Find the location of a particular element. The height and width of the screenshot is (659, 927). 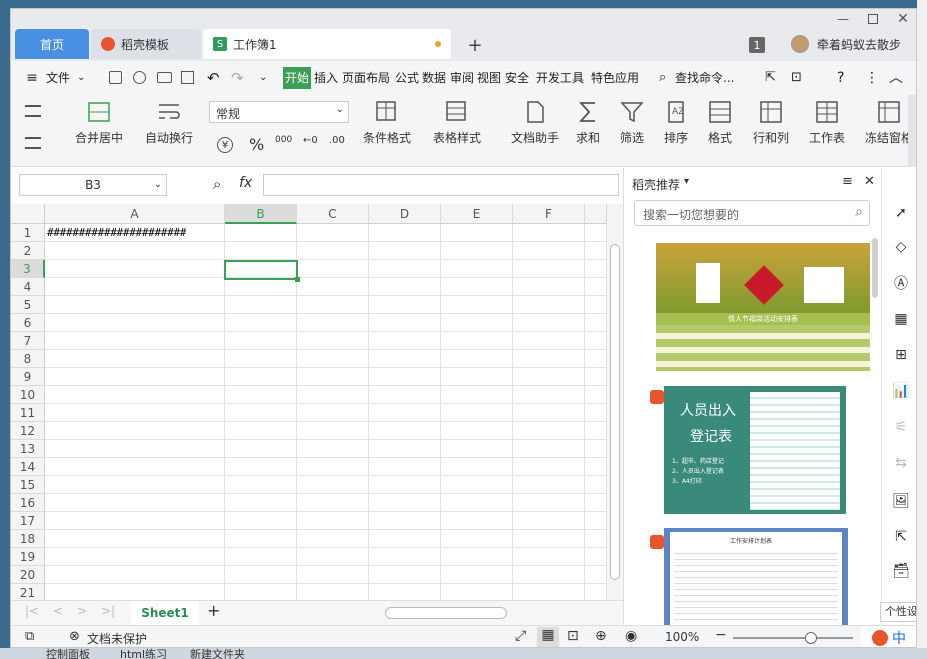

menu-data: 数据 is located at coordinates (434, 78).